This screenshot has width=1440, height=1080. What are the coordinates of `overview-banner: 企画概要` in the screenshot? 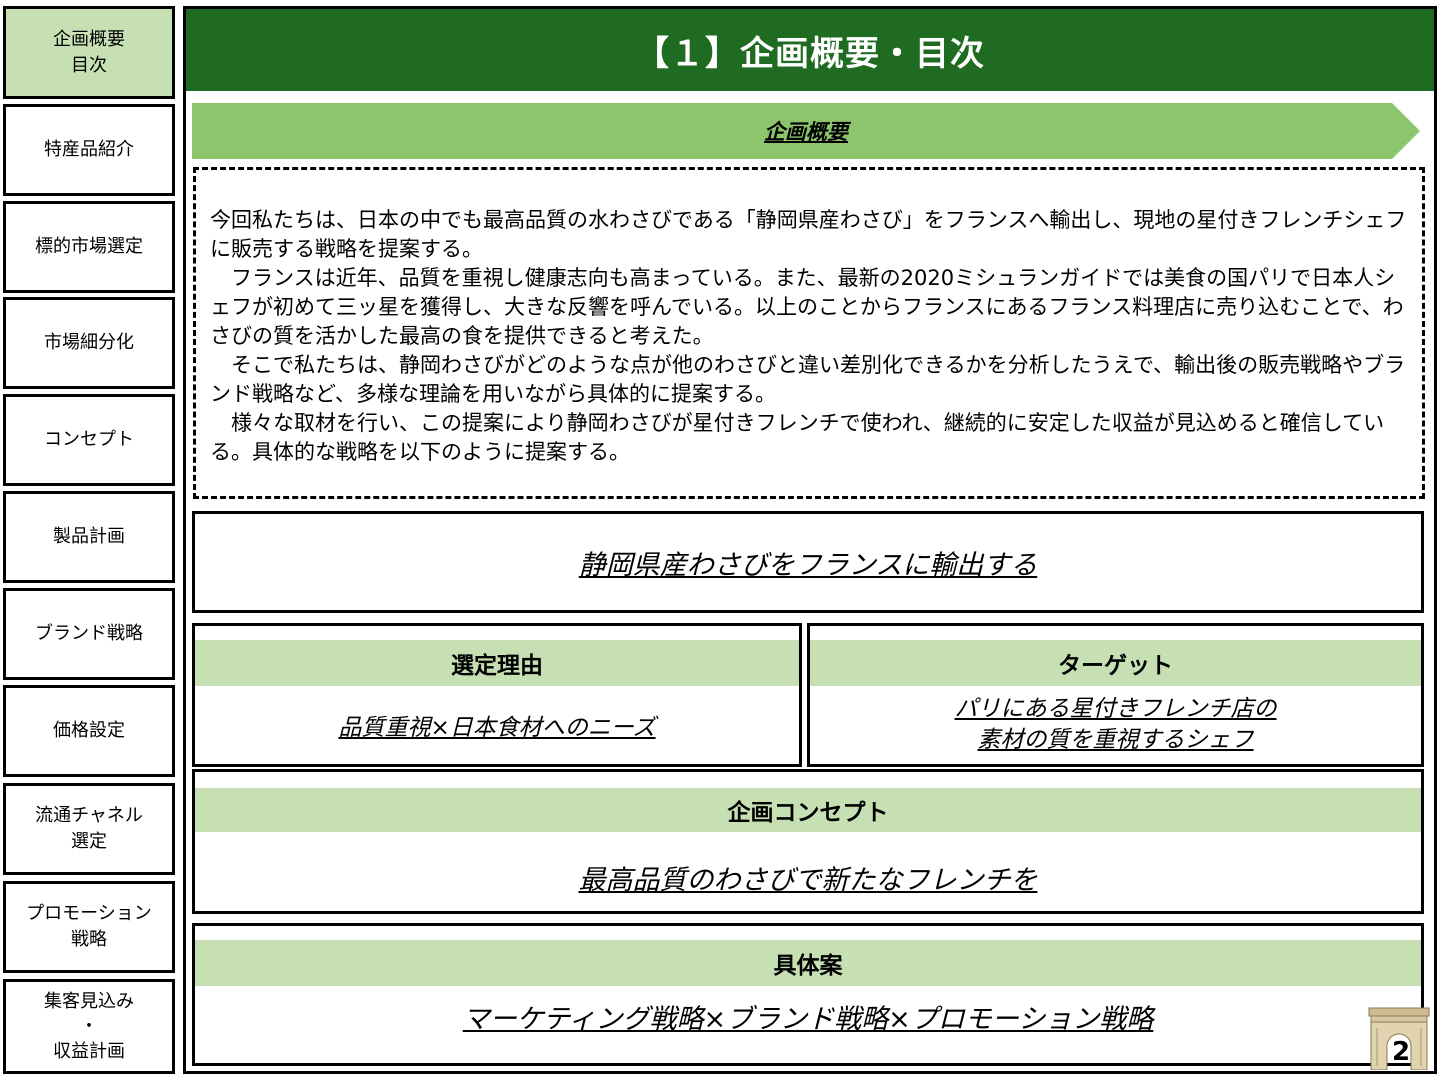 It's located at (806, 131).